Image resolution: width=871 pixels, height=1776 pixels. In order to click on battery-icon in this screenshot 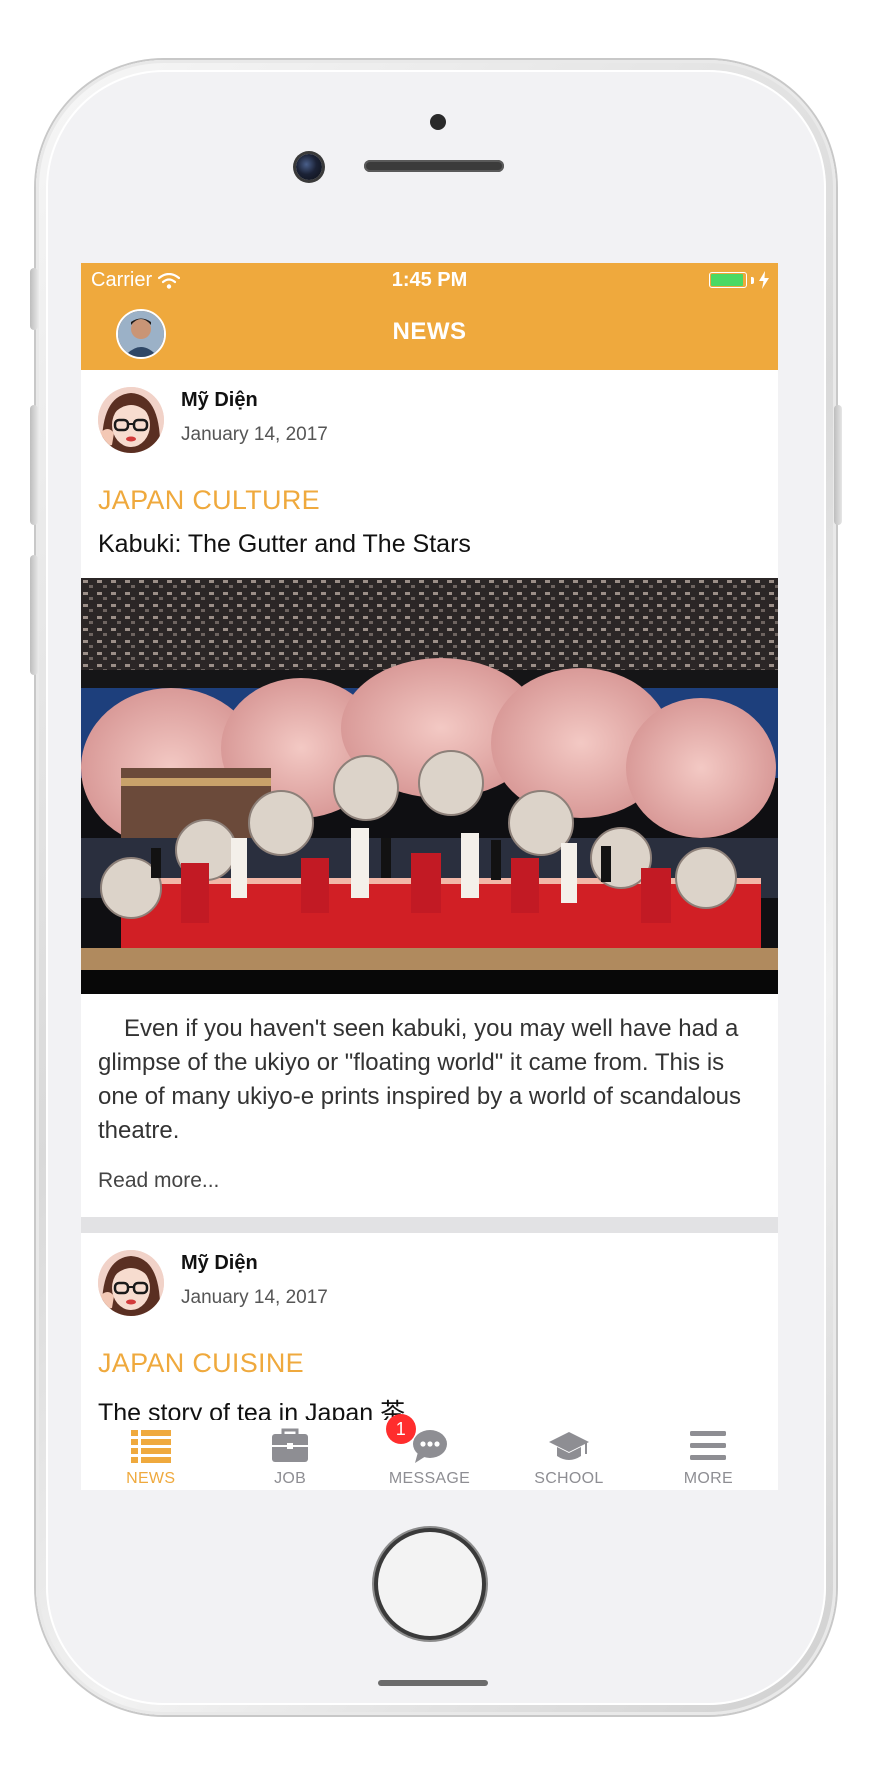, I will do `click(728, 280)`.